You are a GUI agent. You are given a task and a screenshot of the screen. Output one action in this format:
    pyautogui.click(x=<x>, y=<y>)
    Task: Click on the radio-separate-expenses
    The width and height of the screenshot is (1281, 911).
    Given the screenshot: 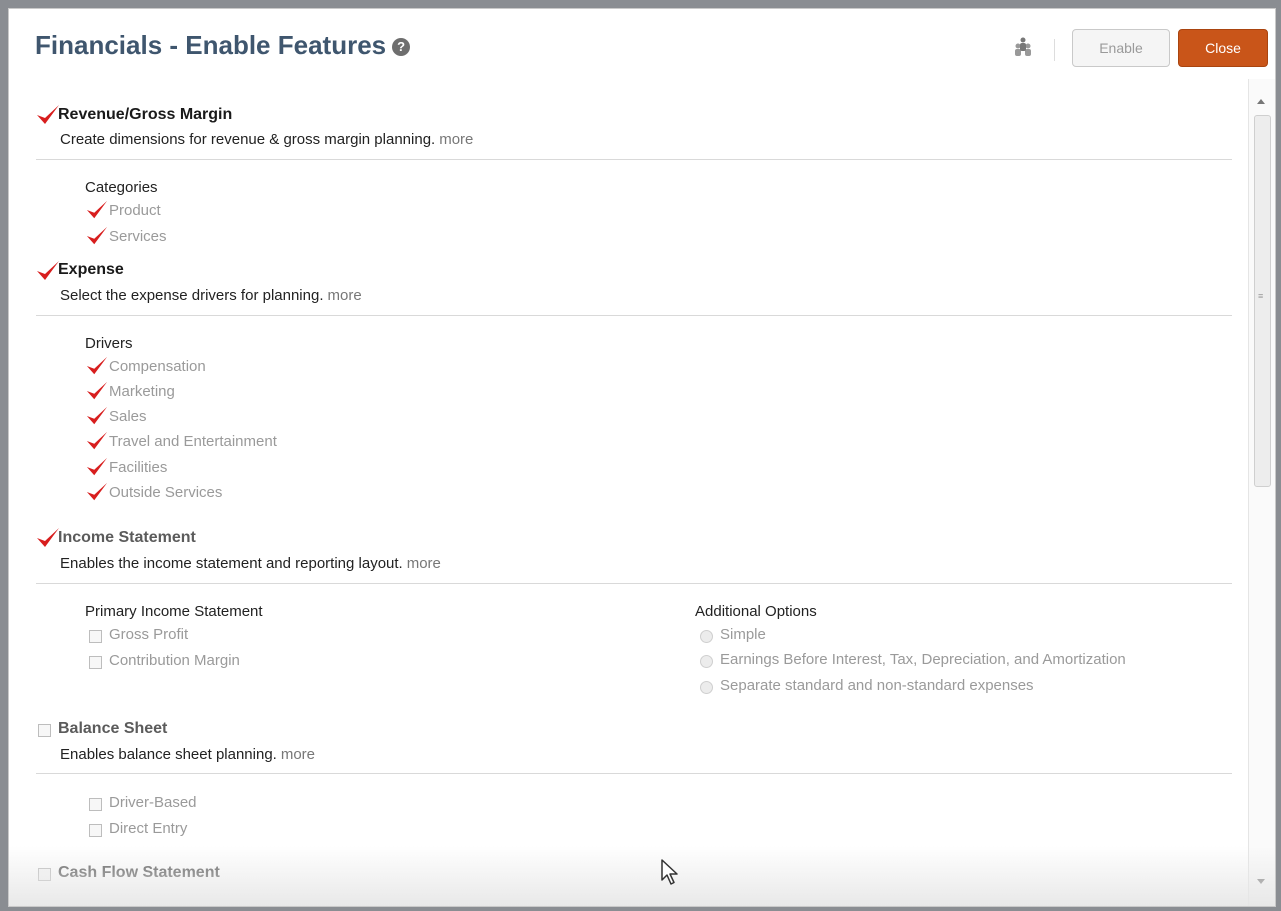 What is the action you would take?
    pyautogui.click(x=706, y=687)
    